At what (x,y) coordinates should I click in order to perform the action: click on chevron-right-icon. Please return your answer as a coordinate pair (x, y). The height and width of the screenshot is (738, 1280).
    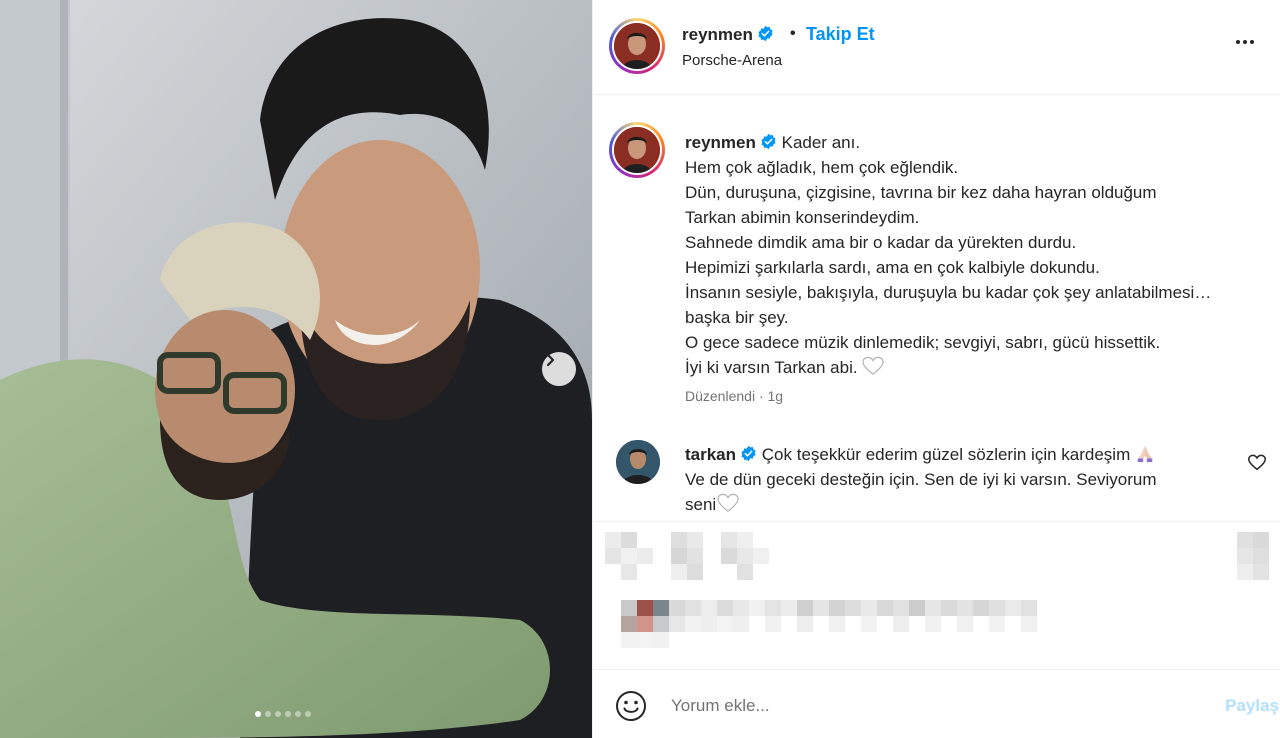
    Looking at the image, I should click on (550, 360).